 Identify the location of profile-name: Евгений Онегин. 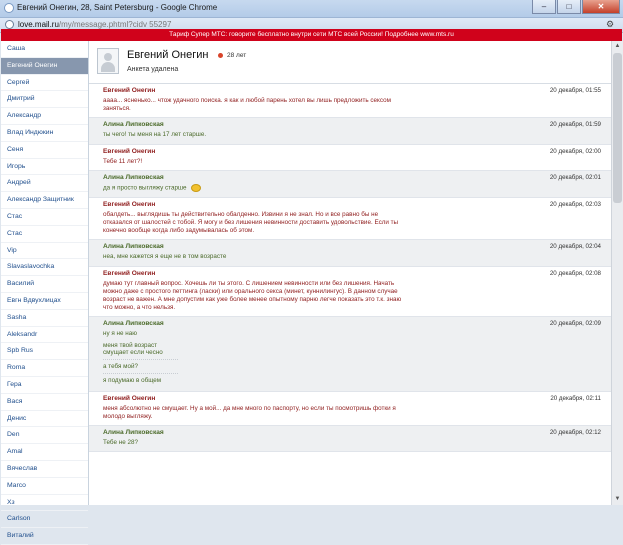
(167, 55).